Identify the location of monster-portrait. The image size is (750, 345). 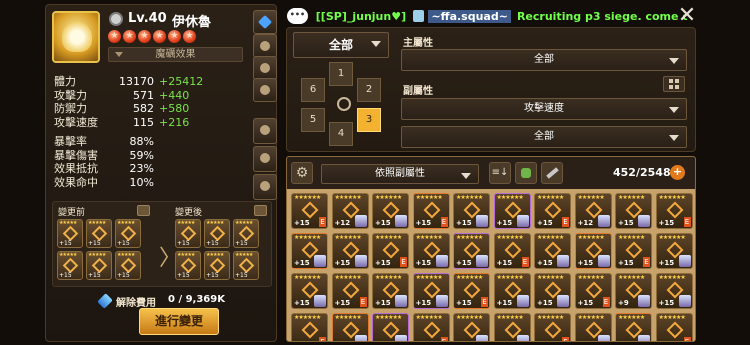
(76, 37).